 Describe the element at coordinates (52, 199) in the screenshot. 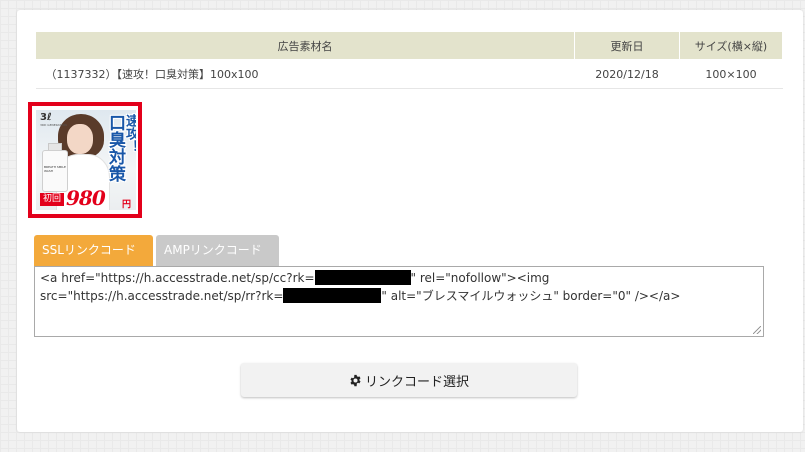

I see `first-time-badge: 初回` at that location.